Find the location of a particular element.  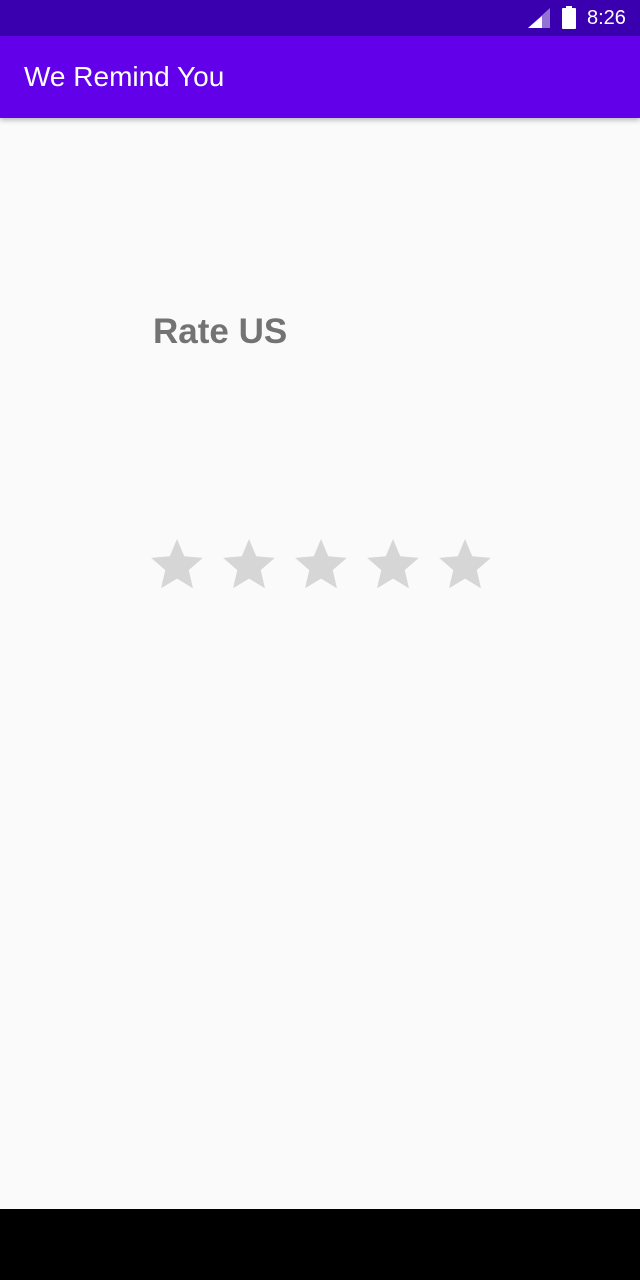

app-title: We Remind You is located at coordinates (124, 76).